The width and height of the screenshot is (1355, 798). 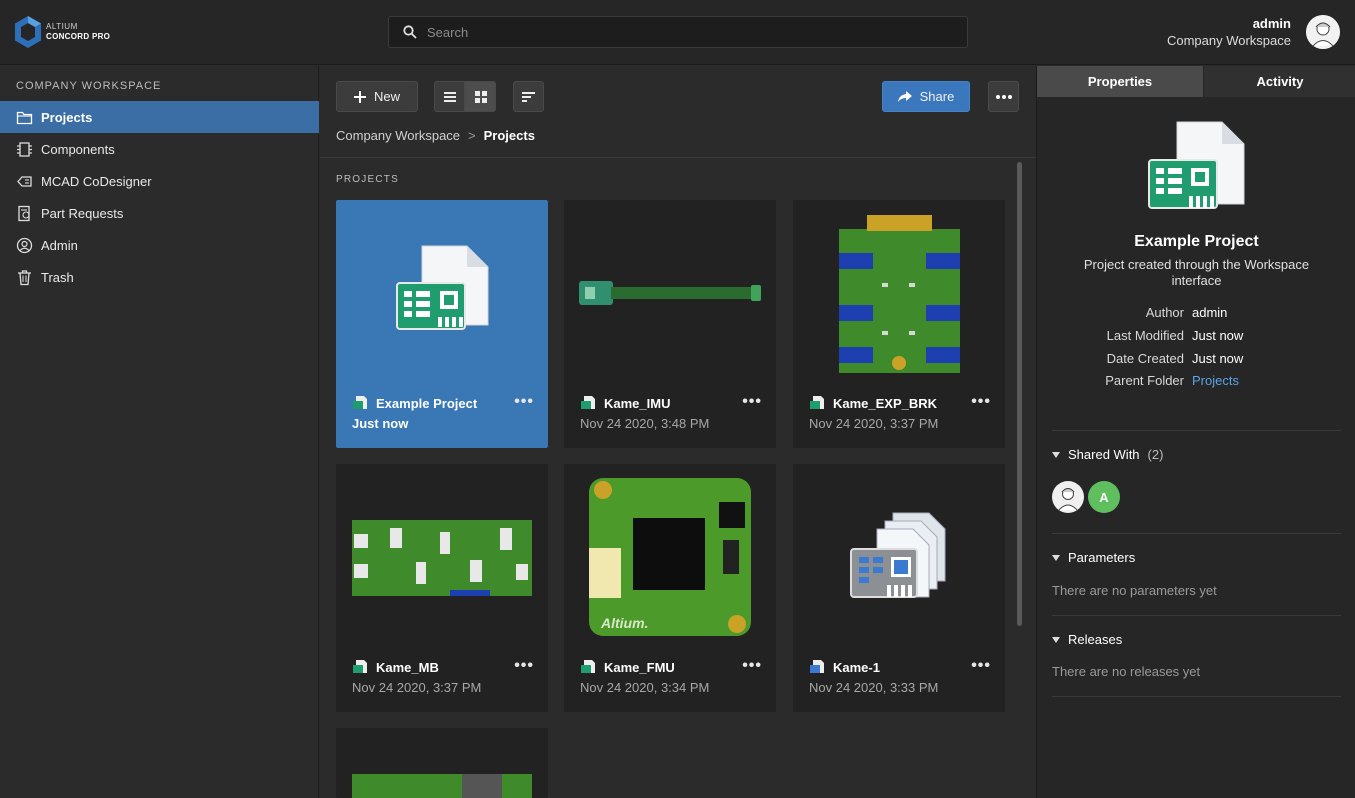 I want to click on releases-header: Releases, so click(x=1087, y=639).